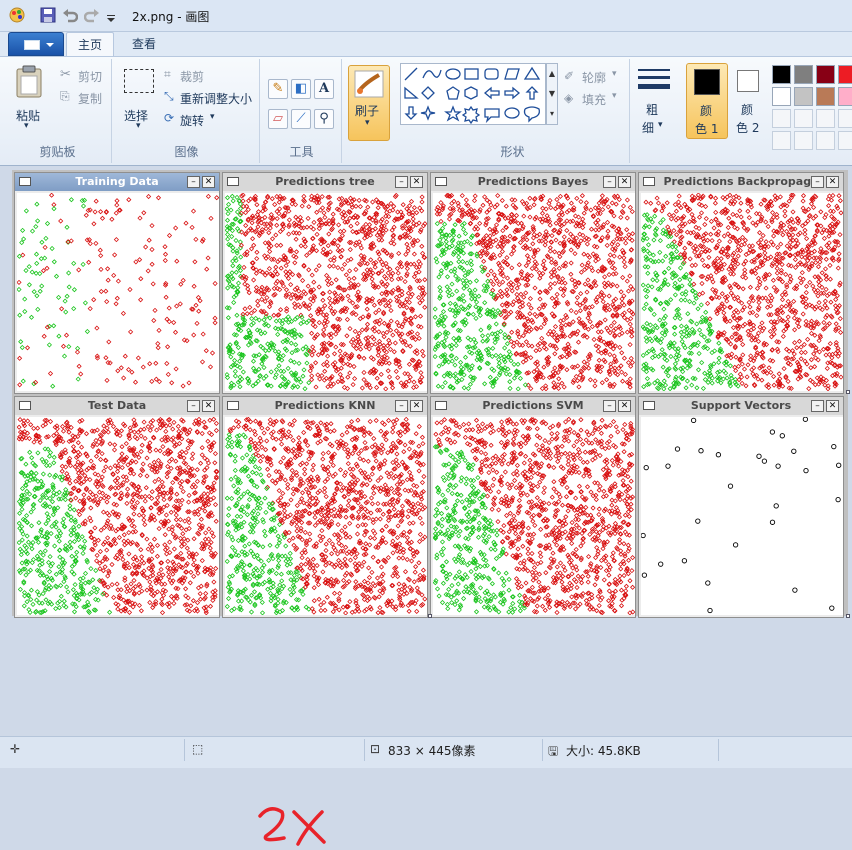  I want to click on rotate-dropdown-icon: ▾, so click(212, 117).